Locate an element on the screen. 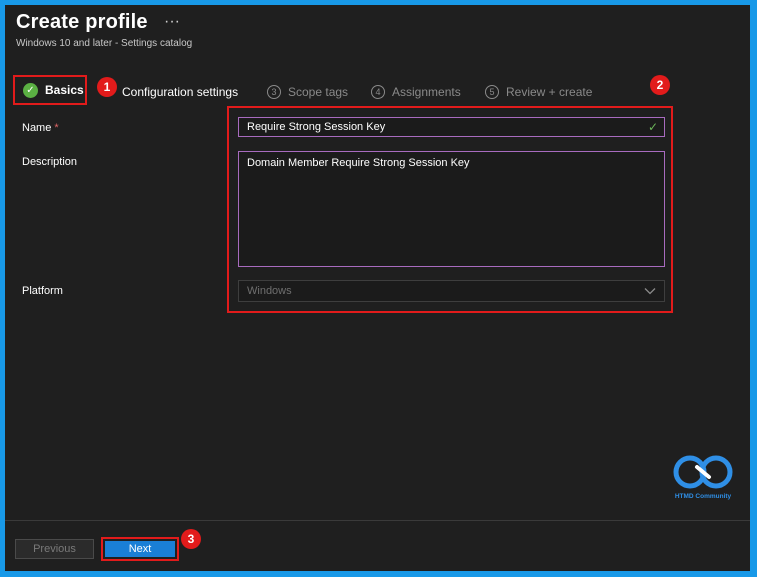 The image size is (757, 577). step-configuration-settings: Configuration settings is located at coordinates (180, 92).